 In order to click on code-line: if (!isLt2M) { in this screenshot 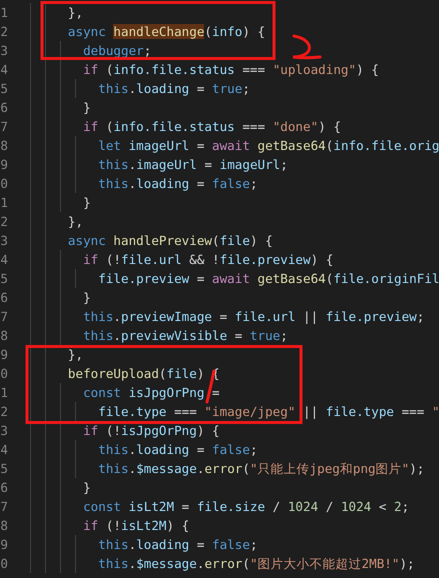, I will do `click(136, 525)`.